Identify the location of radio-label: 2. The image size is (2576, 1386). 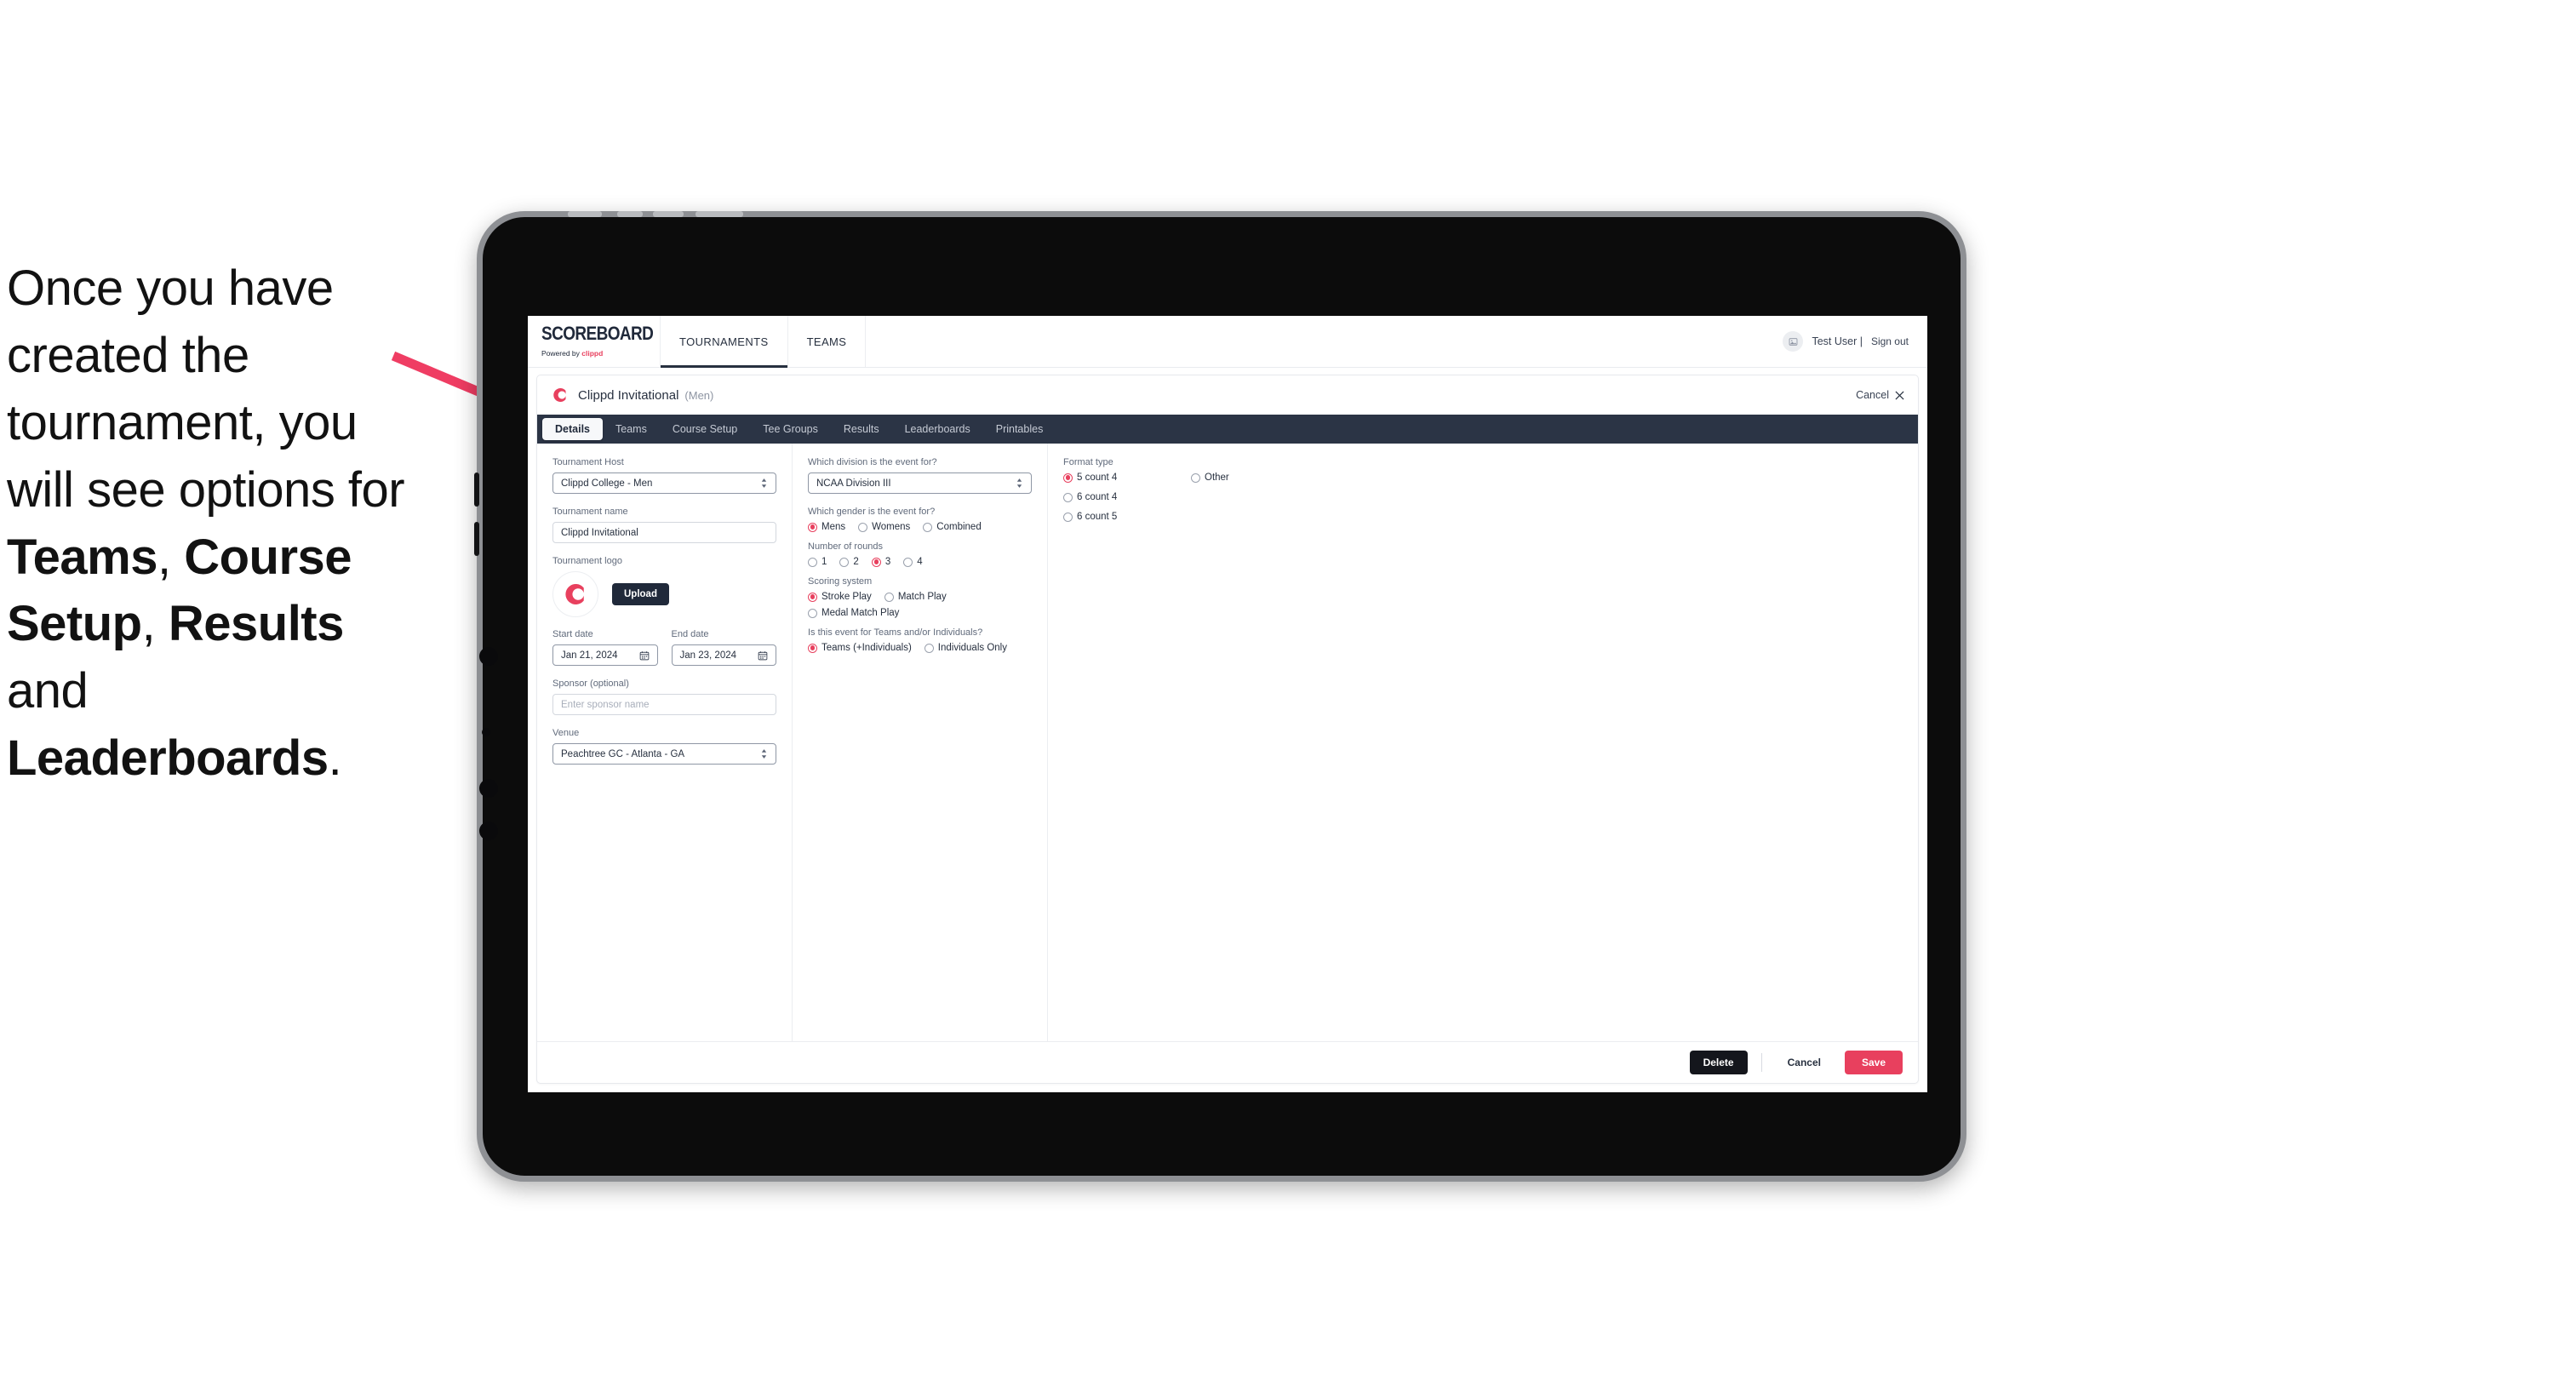
(856, 562).